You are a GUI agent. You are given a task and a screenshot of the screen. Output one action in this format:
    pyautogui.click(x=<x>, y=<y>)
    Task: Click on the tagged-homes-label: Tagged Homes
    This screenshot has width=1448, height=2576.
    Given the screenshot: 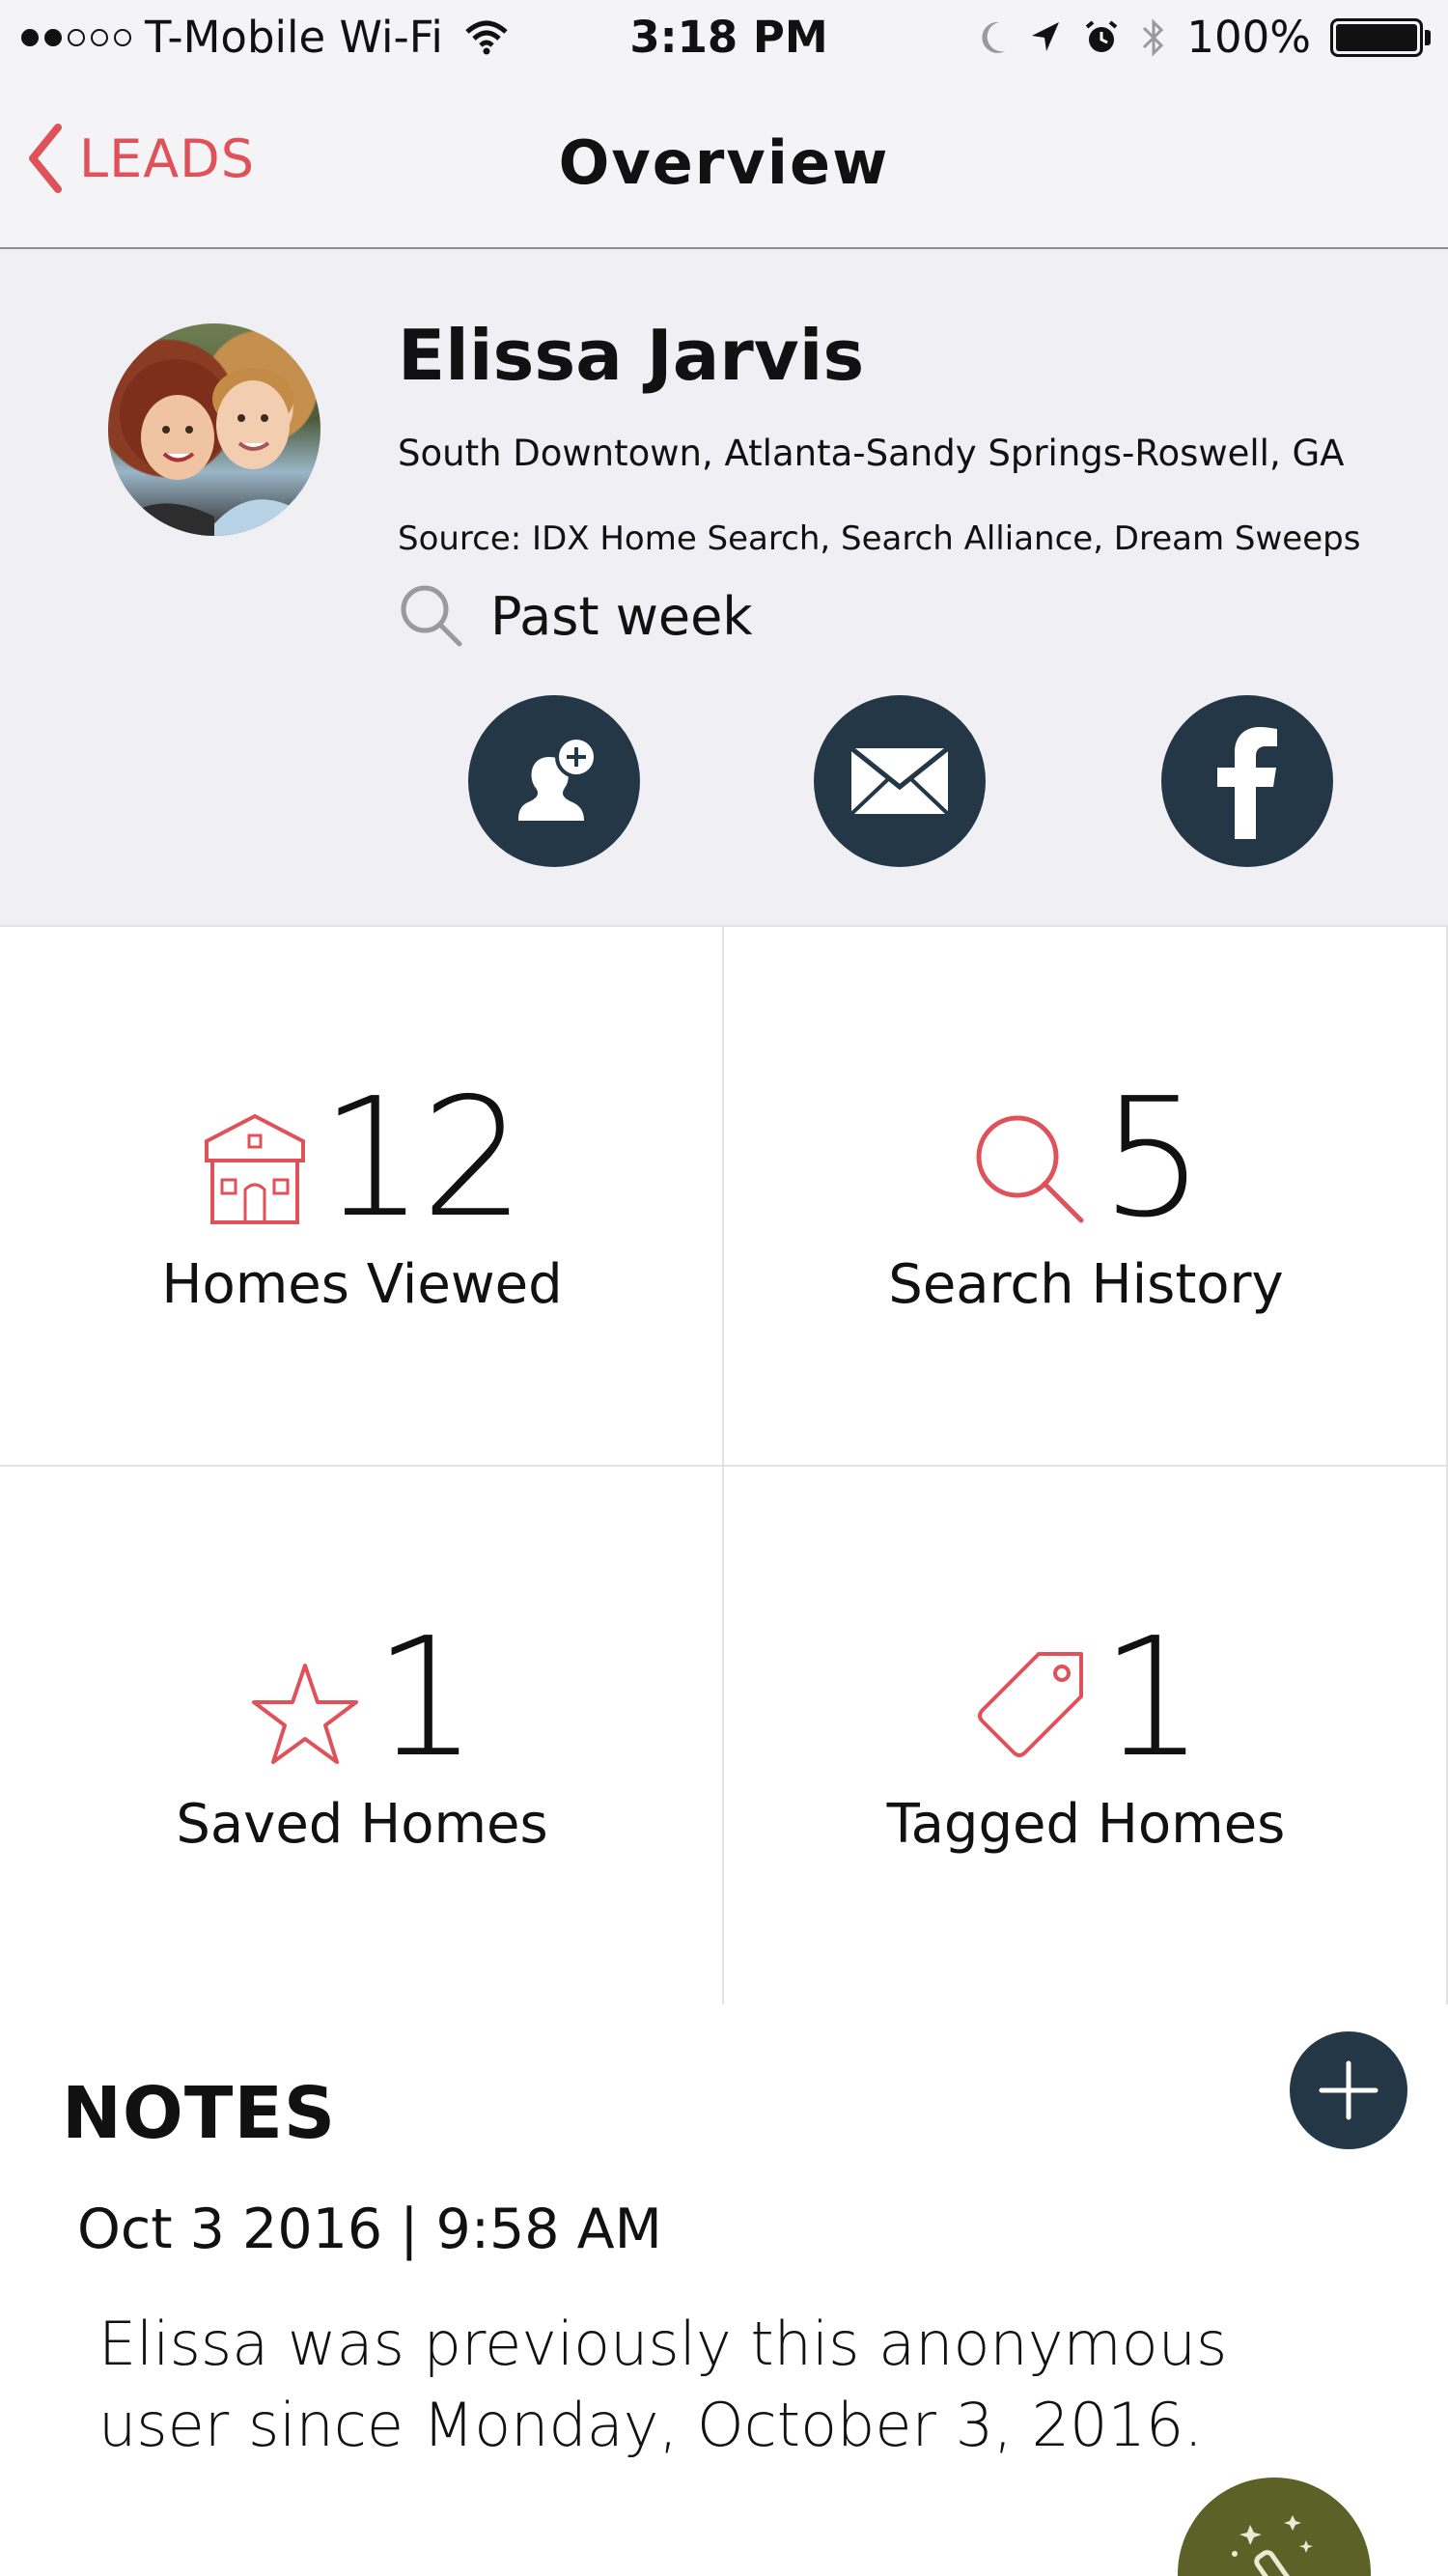 What is the action you would take?
    pyautogui.click(x=1086, y=1825)
    